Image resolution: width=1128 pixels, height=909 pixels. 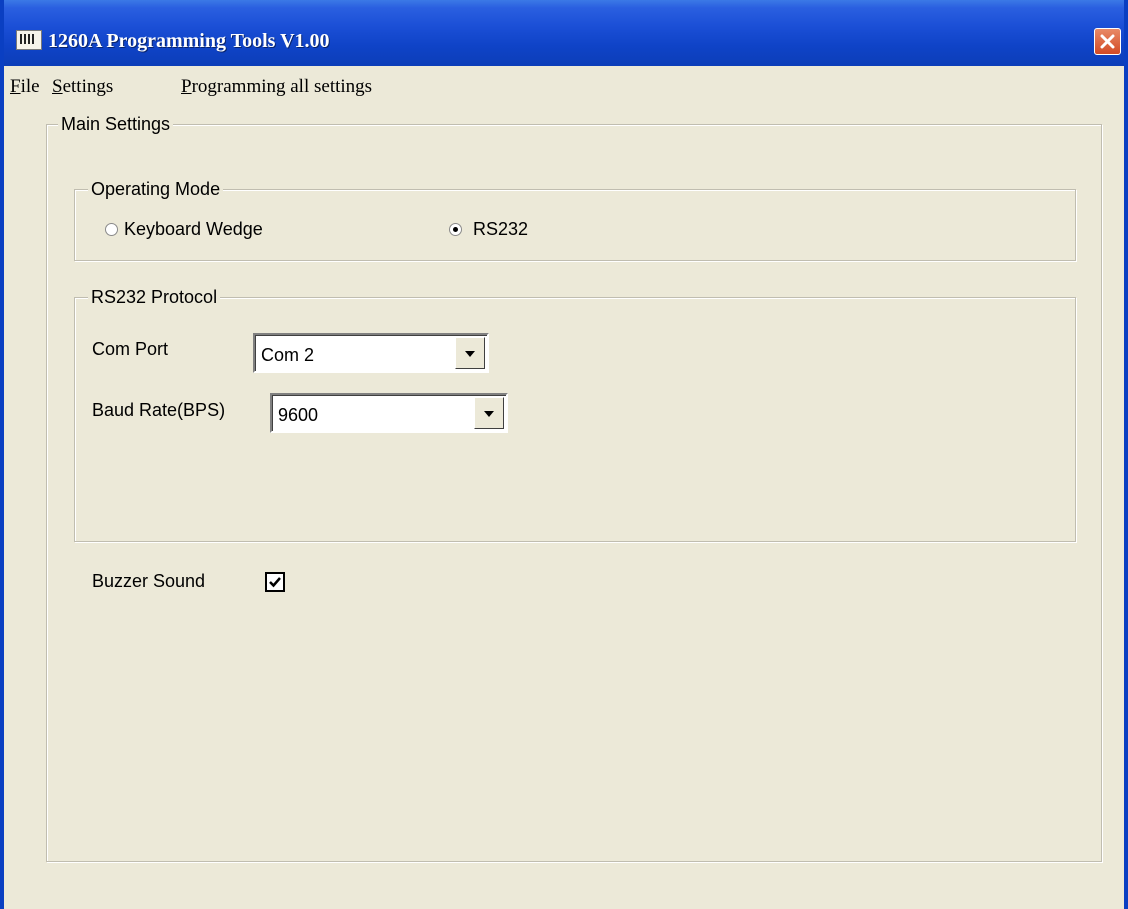 I want to click on window-border-left, so click(x=2, y=454).